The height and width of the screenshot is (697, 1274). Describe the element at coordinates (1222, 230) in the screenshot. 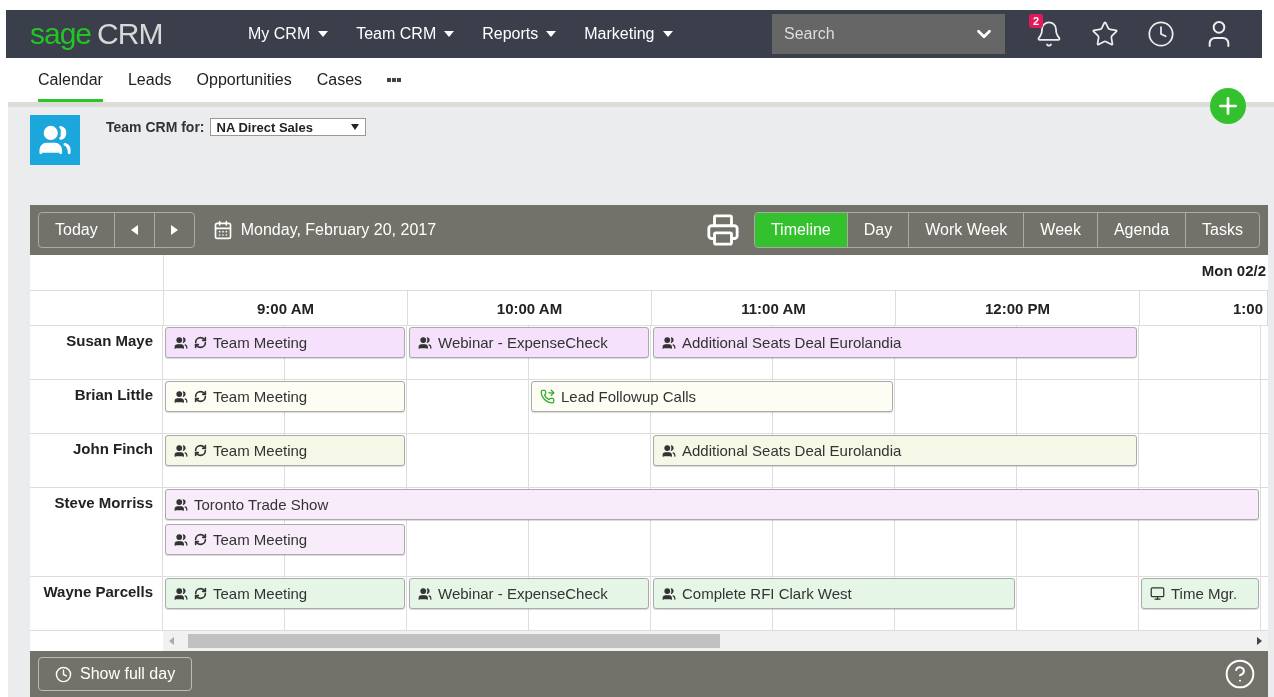

I see `view-tab: Tasks` at that location.